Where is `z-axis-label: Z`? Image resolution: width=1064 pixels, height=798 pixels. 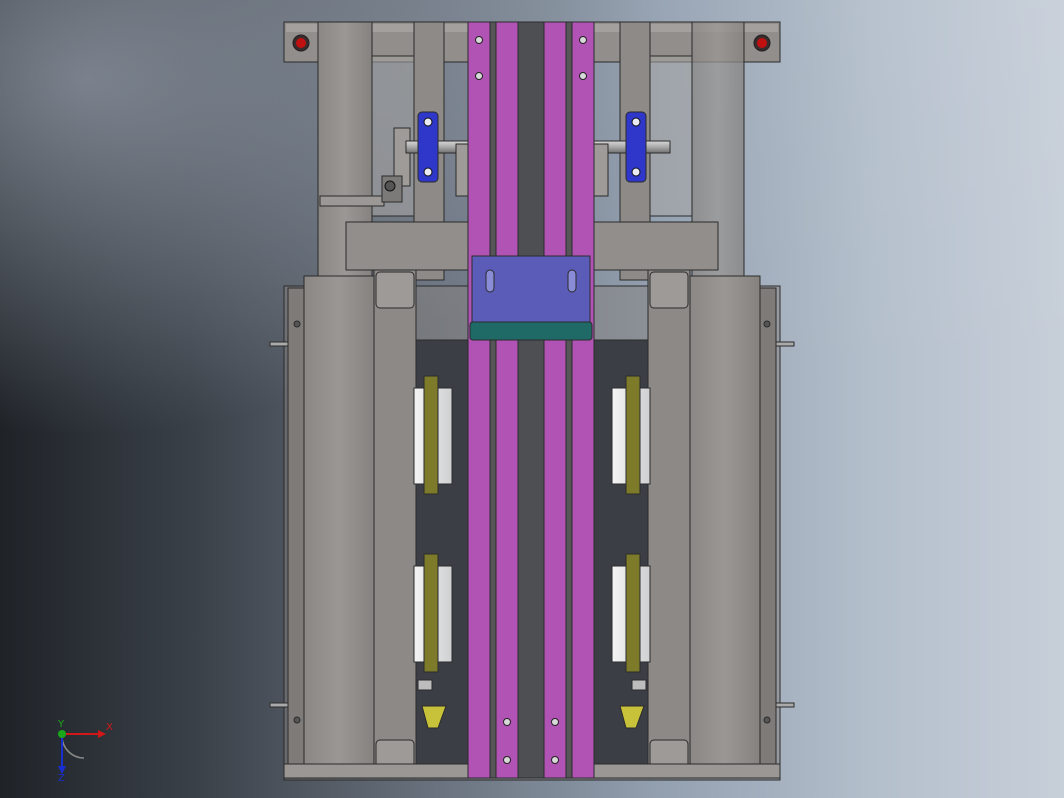
z-axis-label: Z is located at coordinates (61, 777).